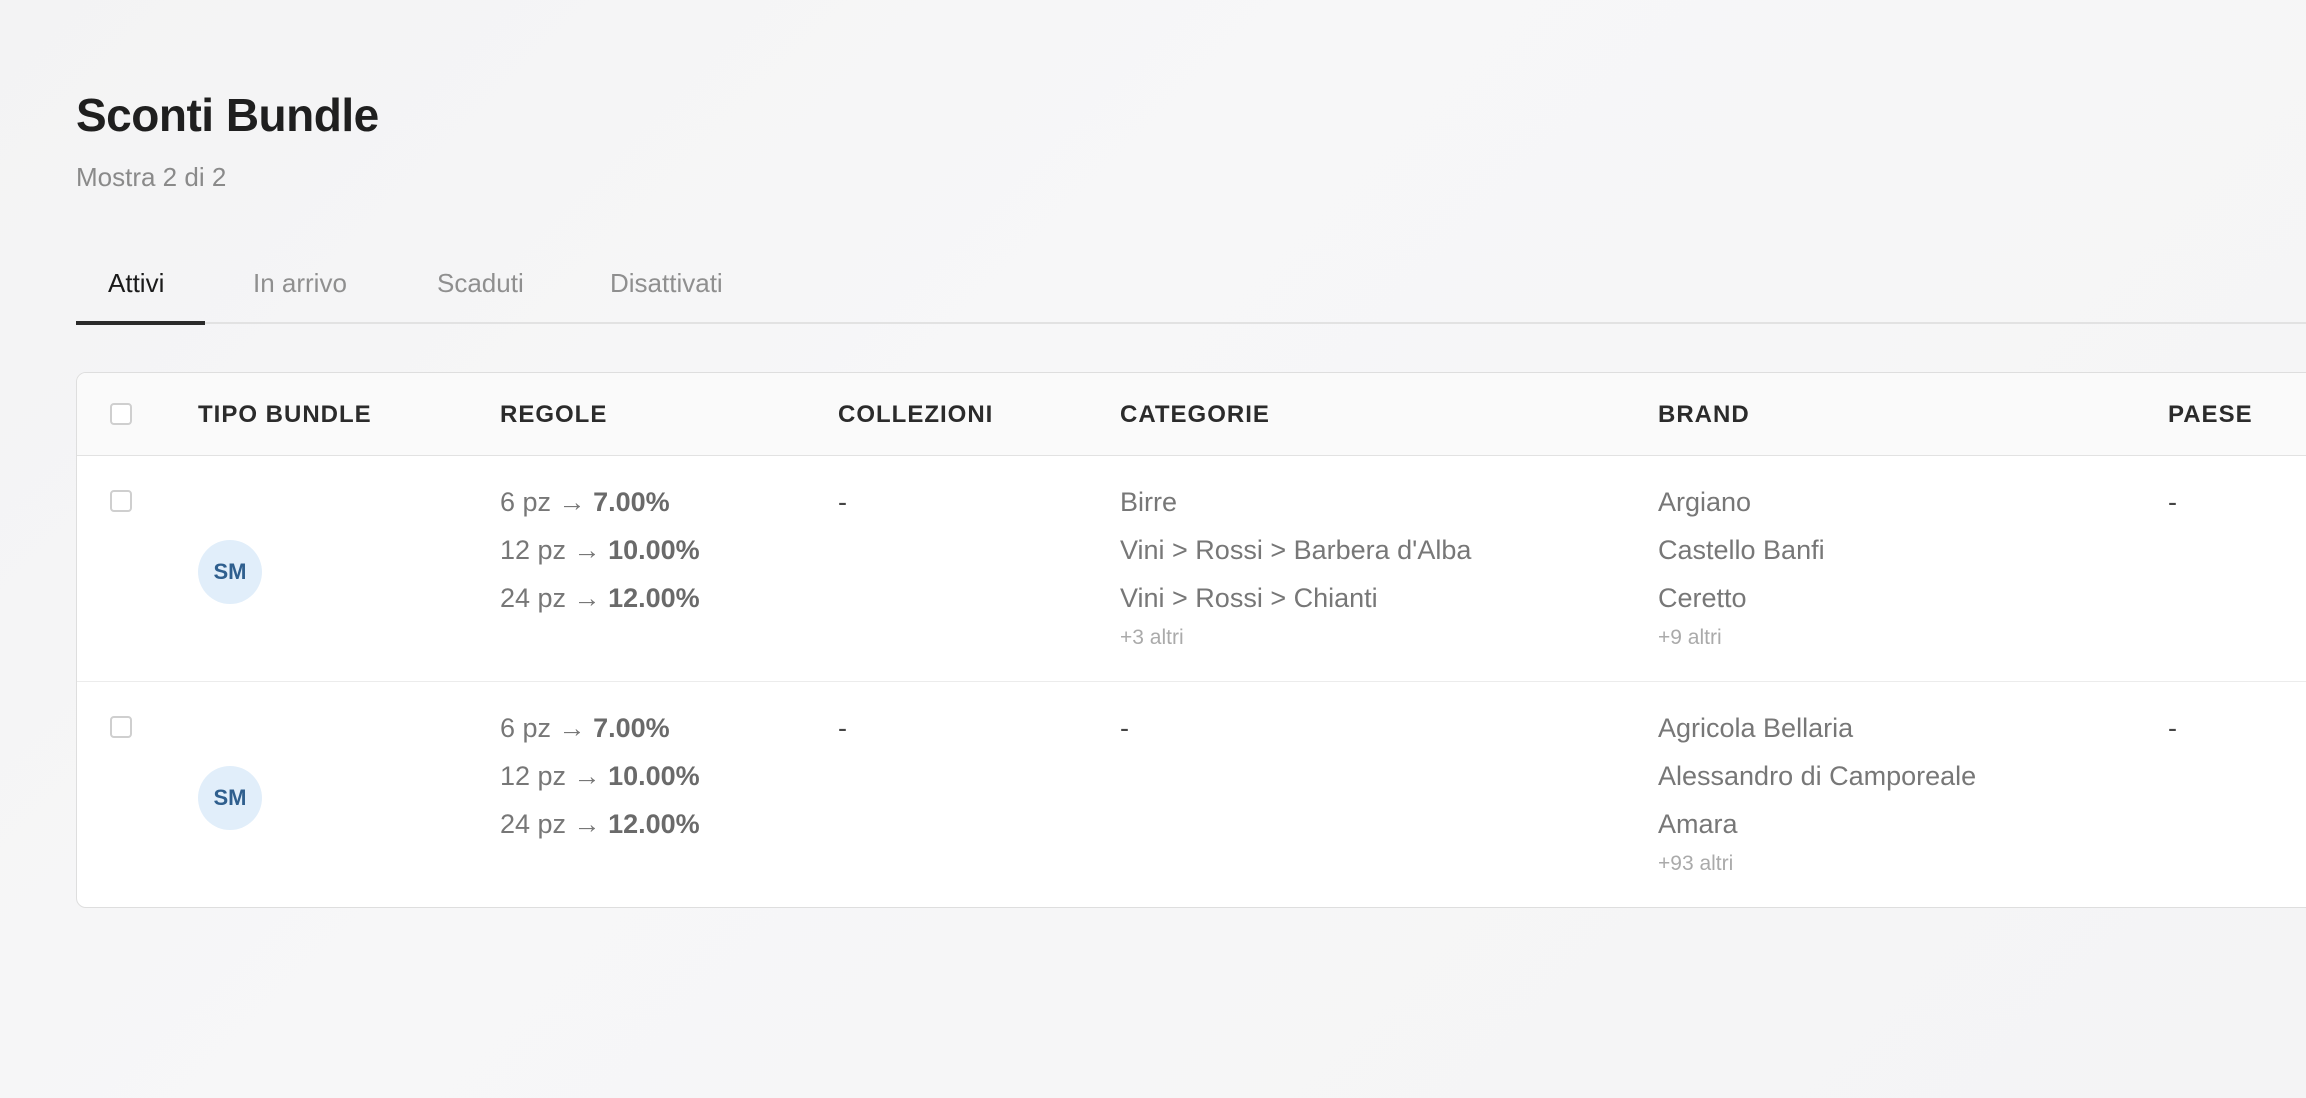 This screenshot has width=2306, height=1098. I want to click on categories-cell: -, so click(1124, 728).